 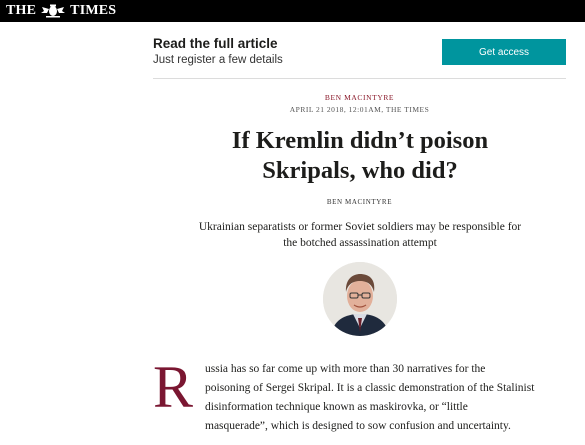 What do you see at coordinates (504, 52) in the screenshot?
I see `get-access-button: Get access` at bounding box center [504, 52].